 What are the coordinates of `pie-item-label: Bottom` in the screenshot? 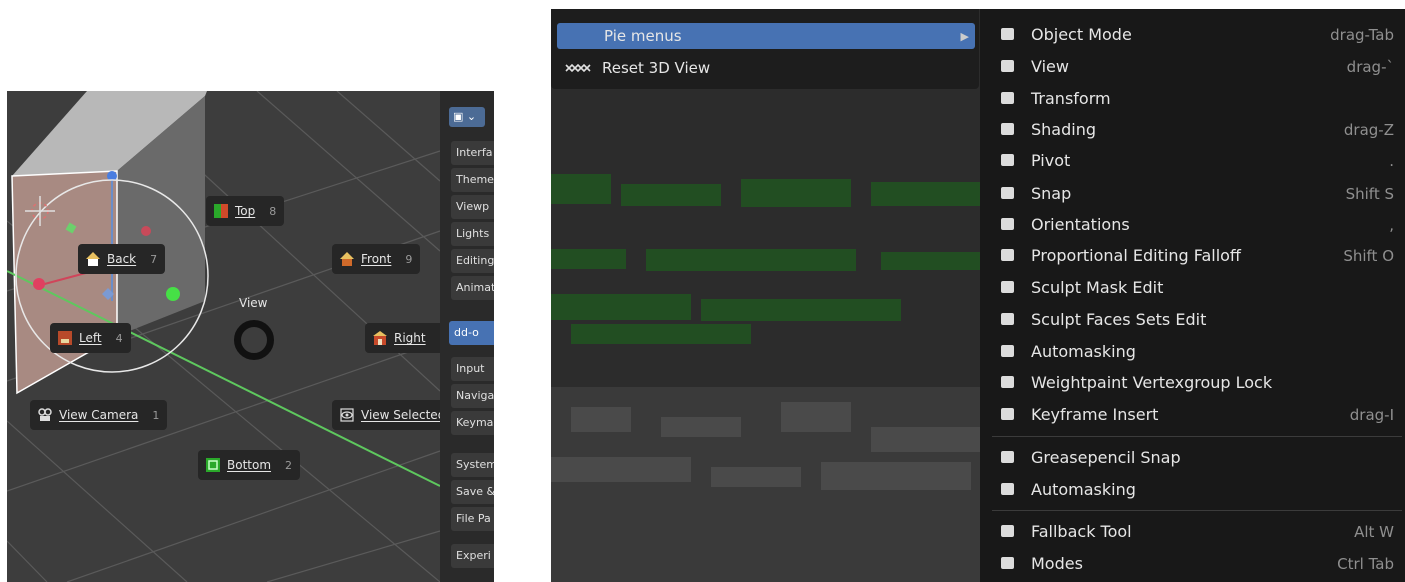 It's located at (249, 465).